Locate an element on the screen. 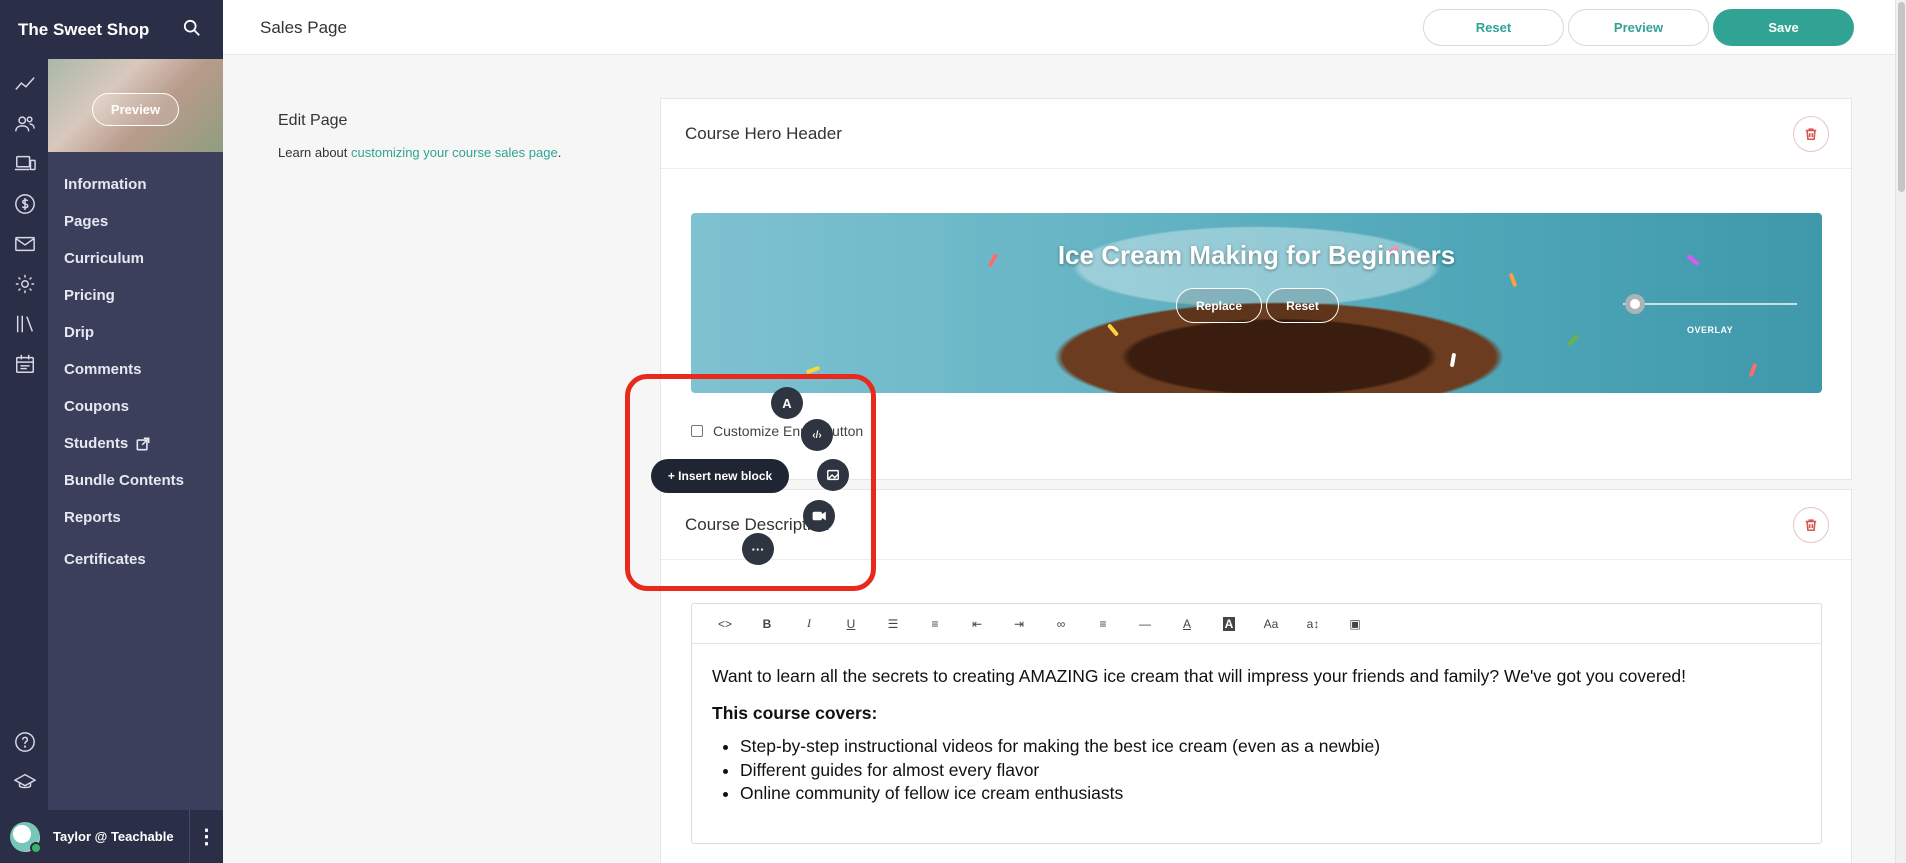 This screenshot has height=863, width=1906. italic-icon: I is located at coordinates (809, 624).